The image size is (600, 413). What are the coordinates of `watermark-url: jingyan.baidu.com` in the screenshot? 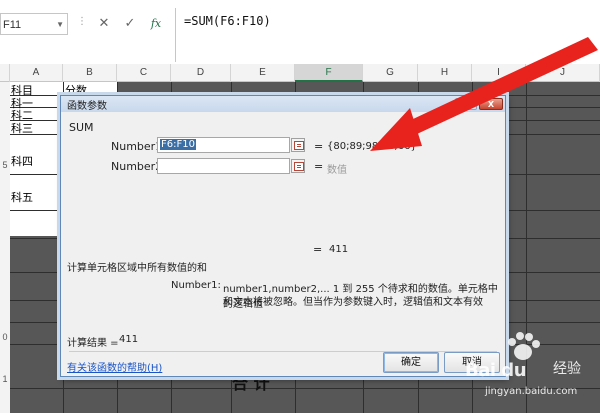 It's located at (531, 391).